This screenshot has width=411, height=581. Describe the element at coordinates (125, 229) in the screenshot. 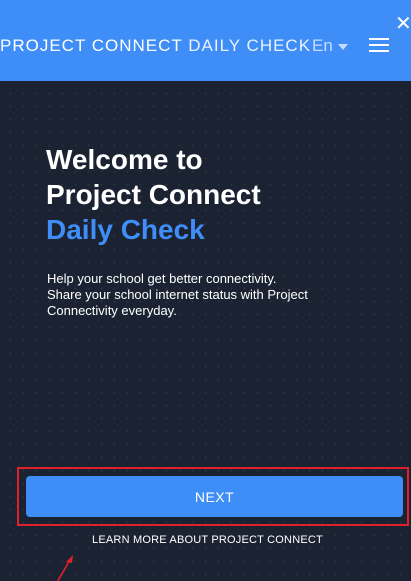

I see `welcome-line-3: Daily Check` at that location.